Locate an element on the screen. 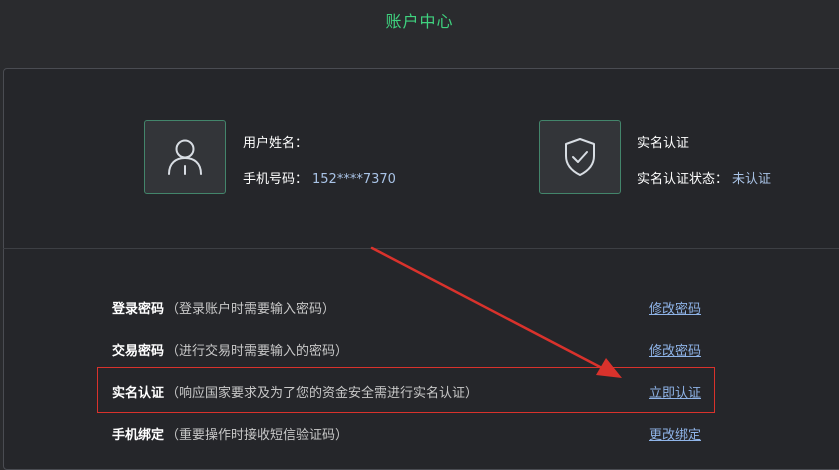  username-label: 用户姓名： is located at coordinates (276, 143).